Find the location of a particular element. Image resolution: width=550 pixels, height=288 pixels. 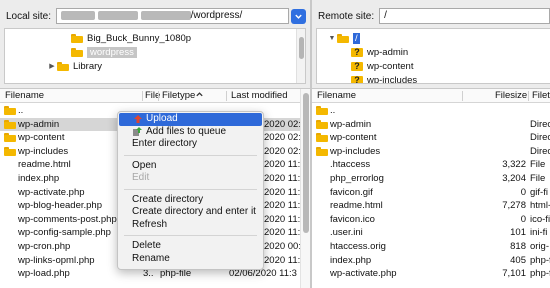

file-type: Direc is located at coordinates (540, 138).